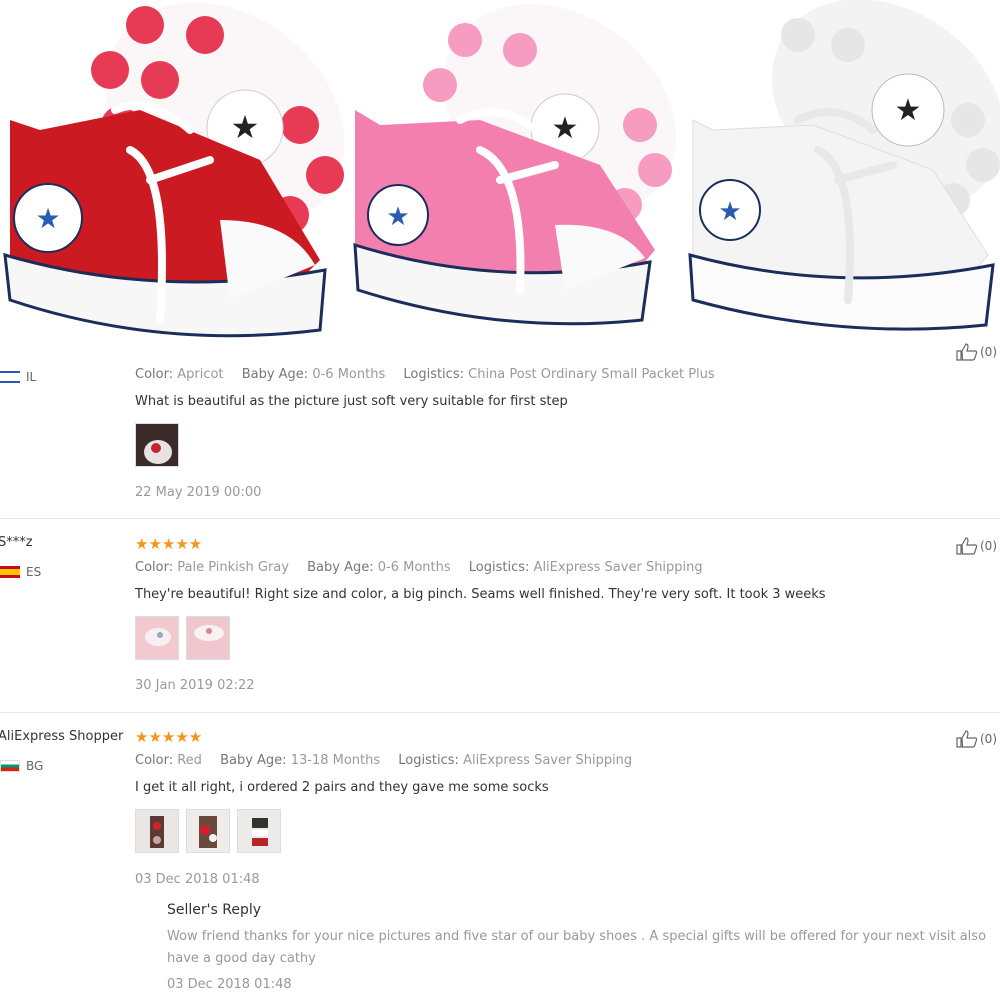  Describe the element at coordinates (200, 374) in the screenshot. I see `color-value: Apricot` at that location.